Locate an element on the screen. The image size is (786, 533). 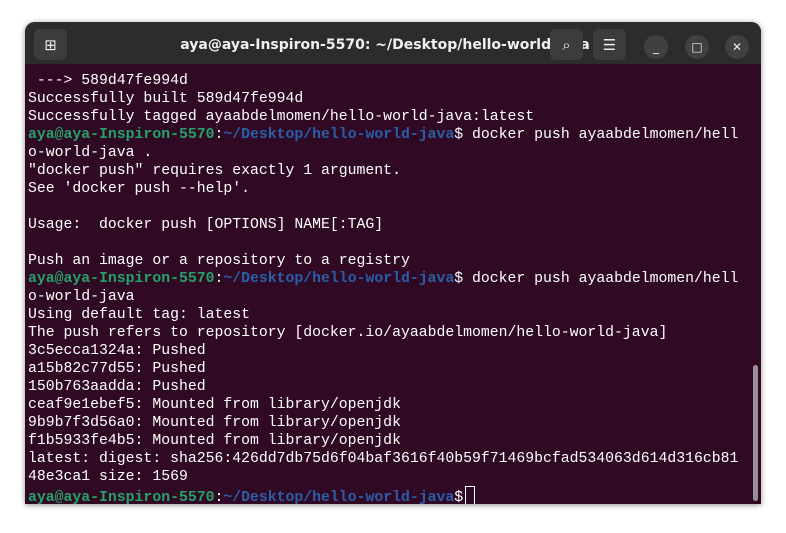
maximize-button: □ is located at coordinates (697, 47).